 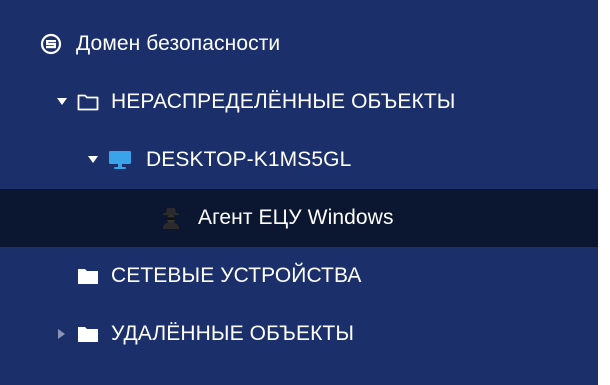 What do you see at coordinates (296, 217) in the screenshot?
I see `tree-item-label: Агент ЕЦУ Windows` at bounding box center [296, 217].